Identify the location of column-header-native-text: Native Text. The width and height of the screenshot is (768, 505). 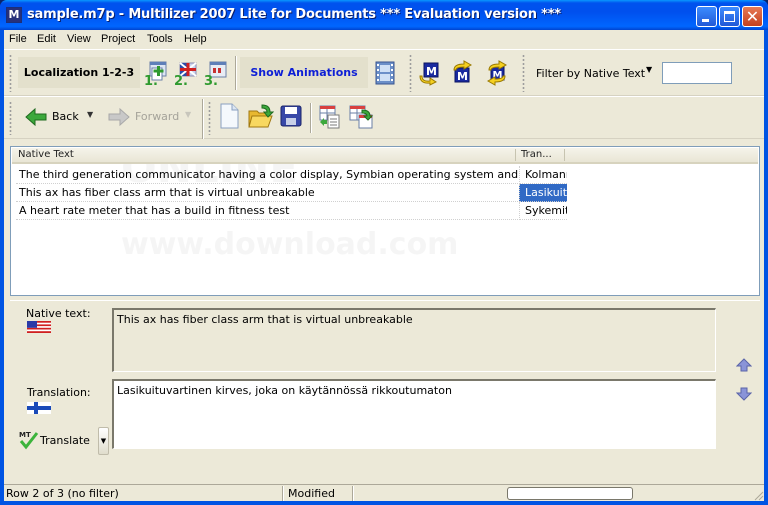
(46, 154).